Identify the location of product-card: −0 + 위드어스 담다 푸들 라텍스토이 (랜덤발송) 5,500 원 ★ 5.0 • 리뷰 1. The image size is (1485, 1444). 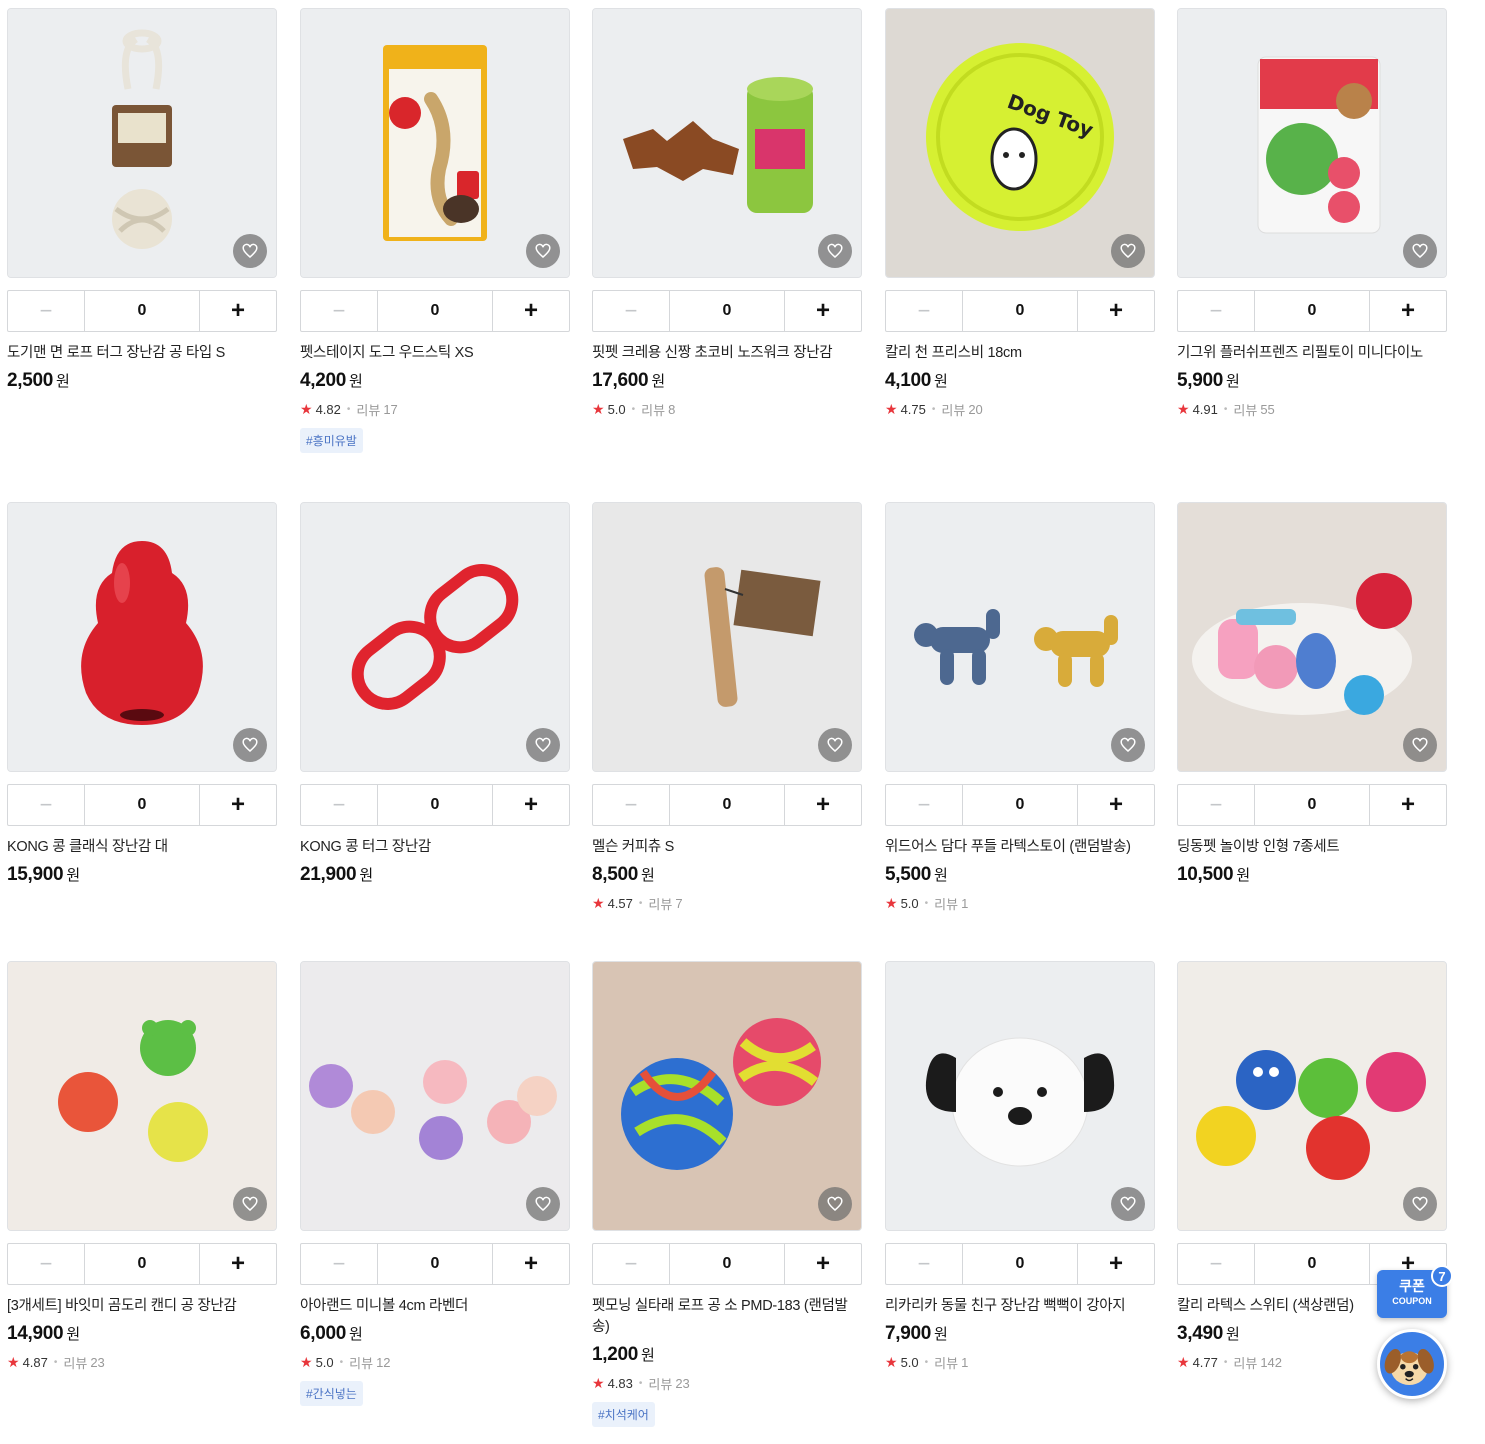
(1020, 707).